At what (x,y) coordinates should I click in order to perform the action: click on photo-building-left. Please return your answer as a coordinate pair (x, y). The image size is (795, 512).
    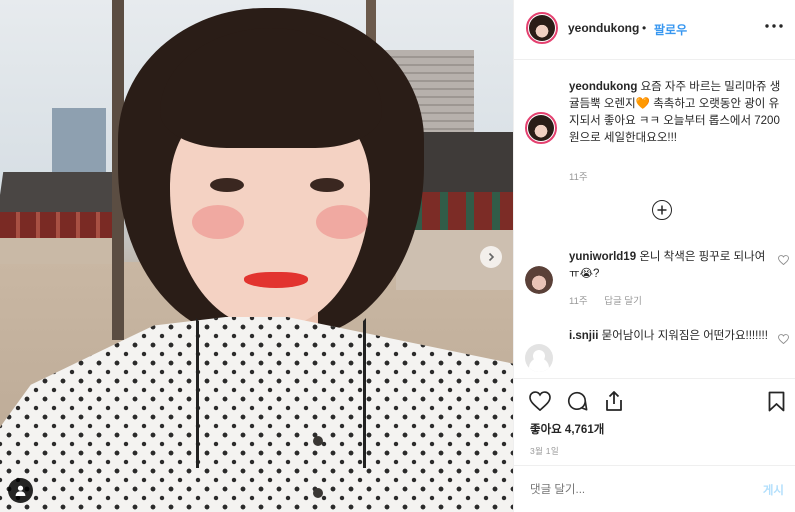
    Looking at the image, I should click on (79, 143).